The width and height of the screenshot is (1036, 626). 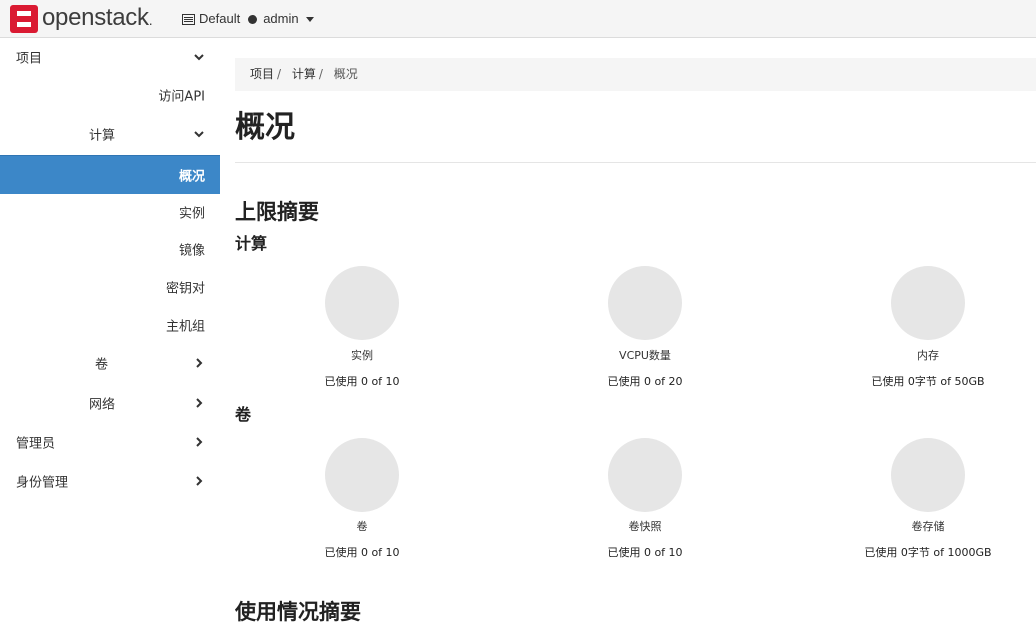 What do you see at coordinates (110, 212) in the screenshot?
I see `sidebar-item-instances: 实例` at bounding box center [110, 212].